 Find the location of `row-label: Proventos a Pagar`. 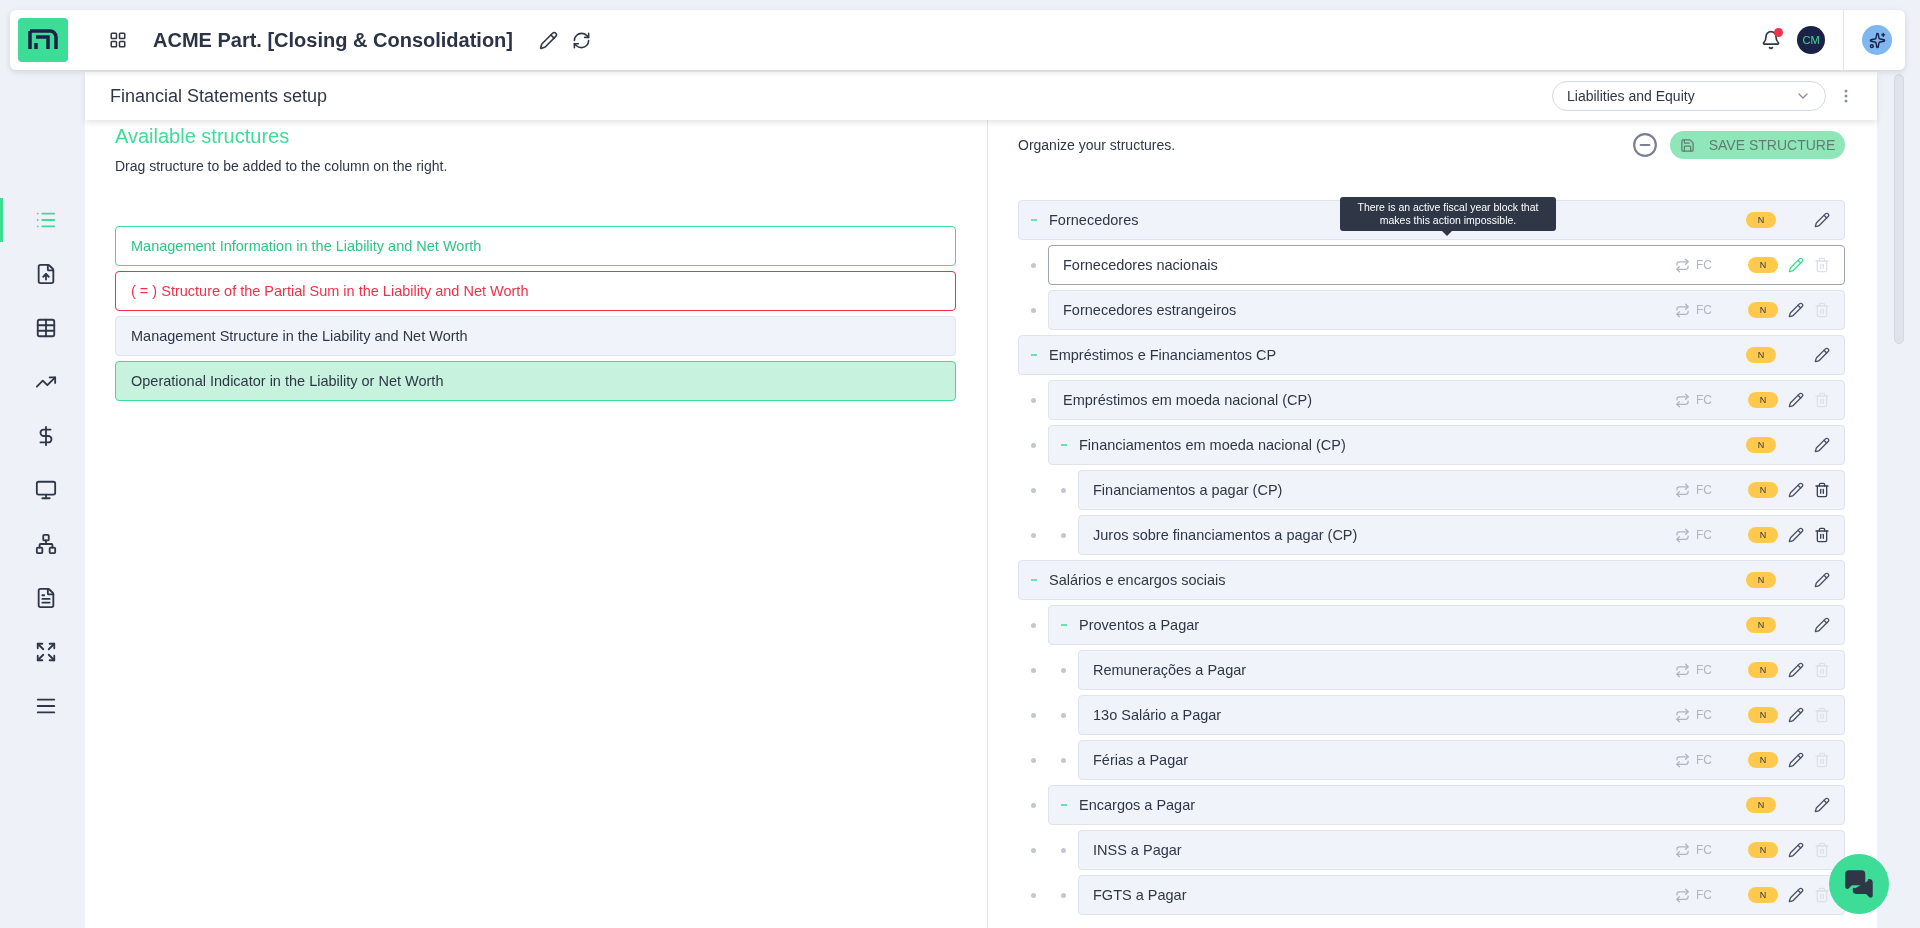

row-label: Proventos a Pagar is located at coordinates (1139, 625).